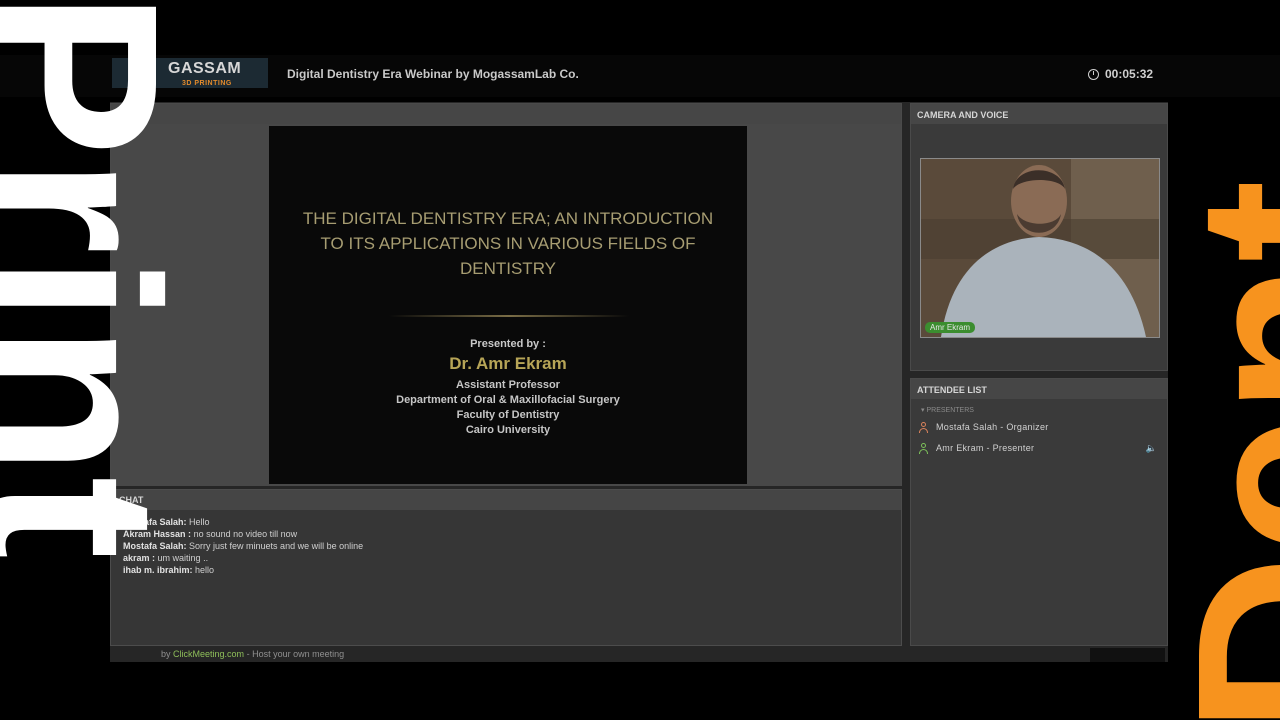  What do you see at coordinates (508, 385) in the screenshot?
I see `presenter-position: Assistant Professor` at bounding box center [508, 385].